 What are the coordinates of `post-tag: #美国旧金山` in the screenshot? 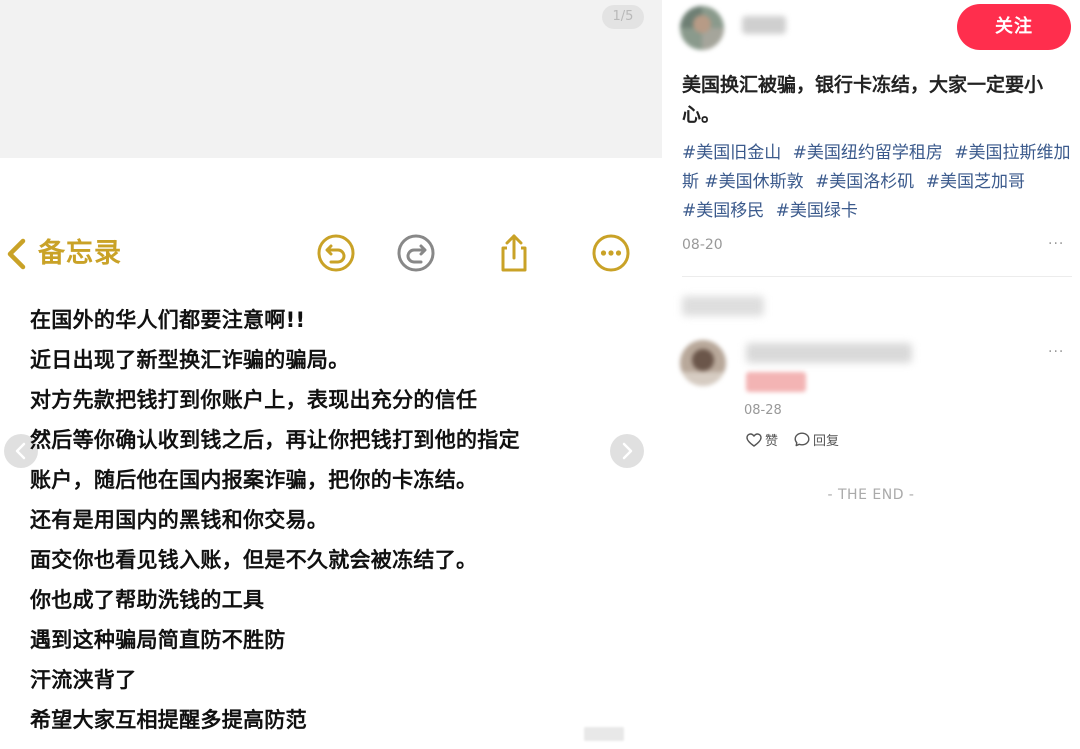 It's located at (731, 153).